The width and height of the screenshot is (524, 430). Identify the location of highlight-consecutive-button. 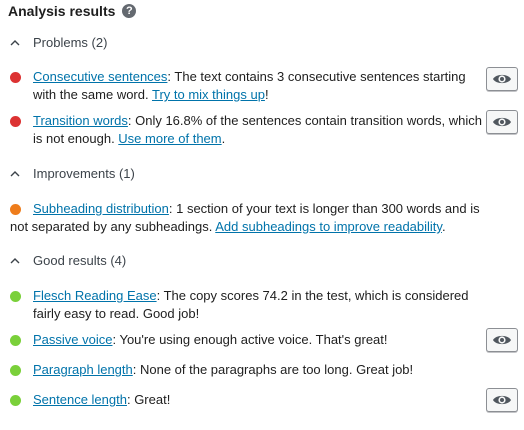
(502, 79).